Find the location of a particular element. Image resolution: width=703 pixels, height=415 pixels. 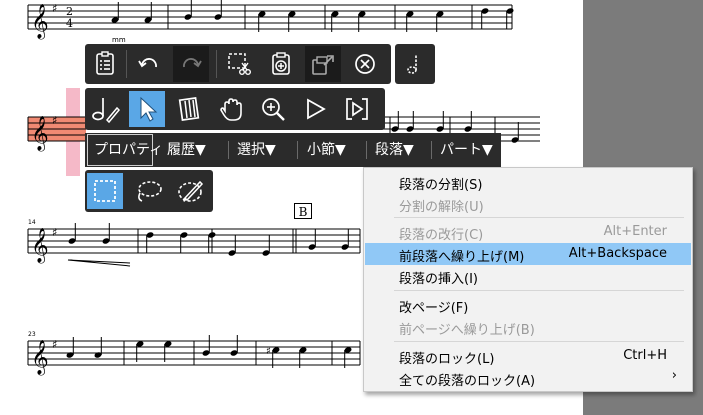

menu-item-label: 段落の分割(S) is located at coordinates (441, 185).